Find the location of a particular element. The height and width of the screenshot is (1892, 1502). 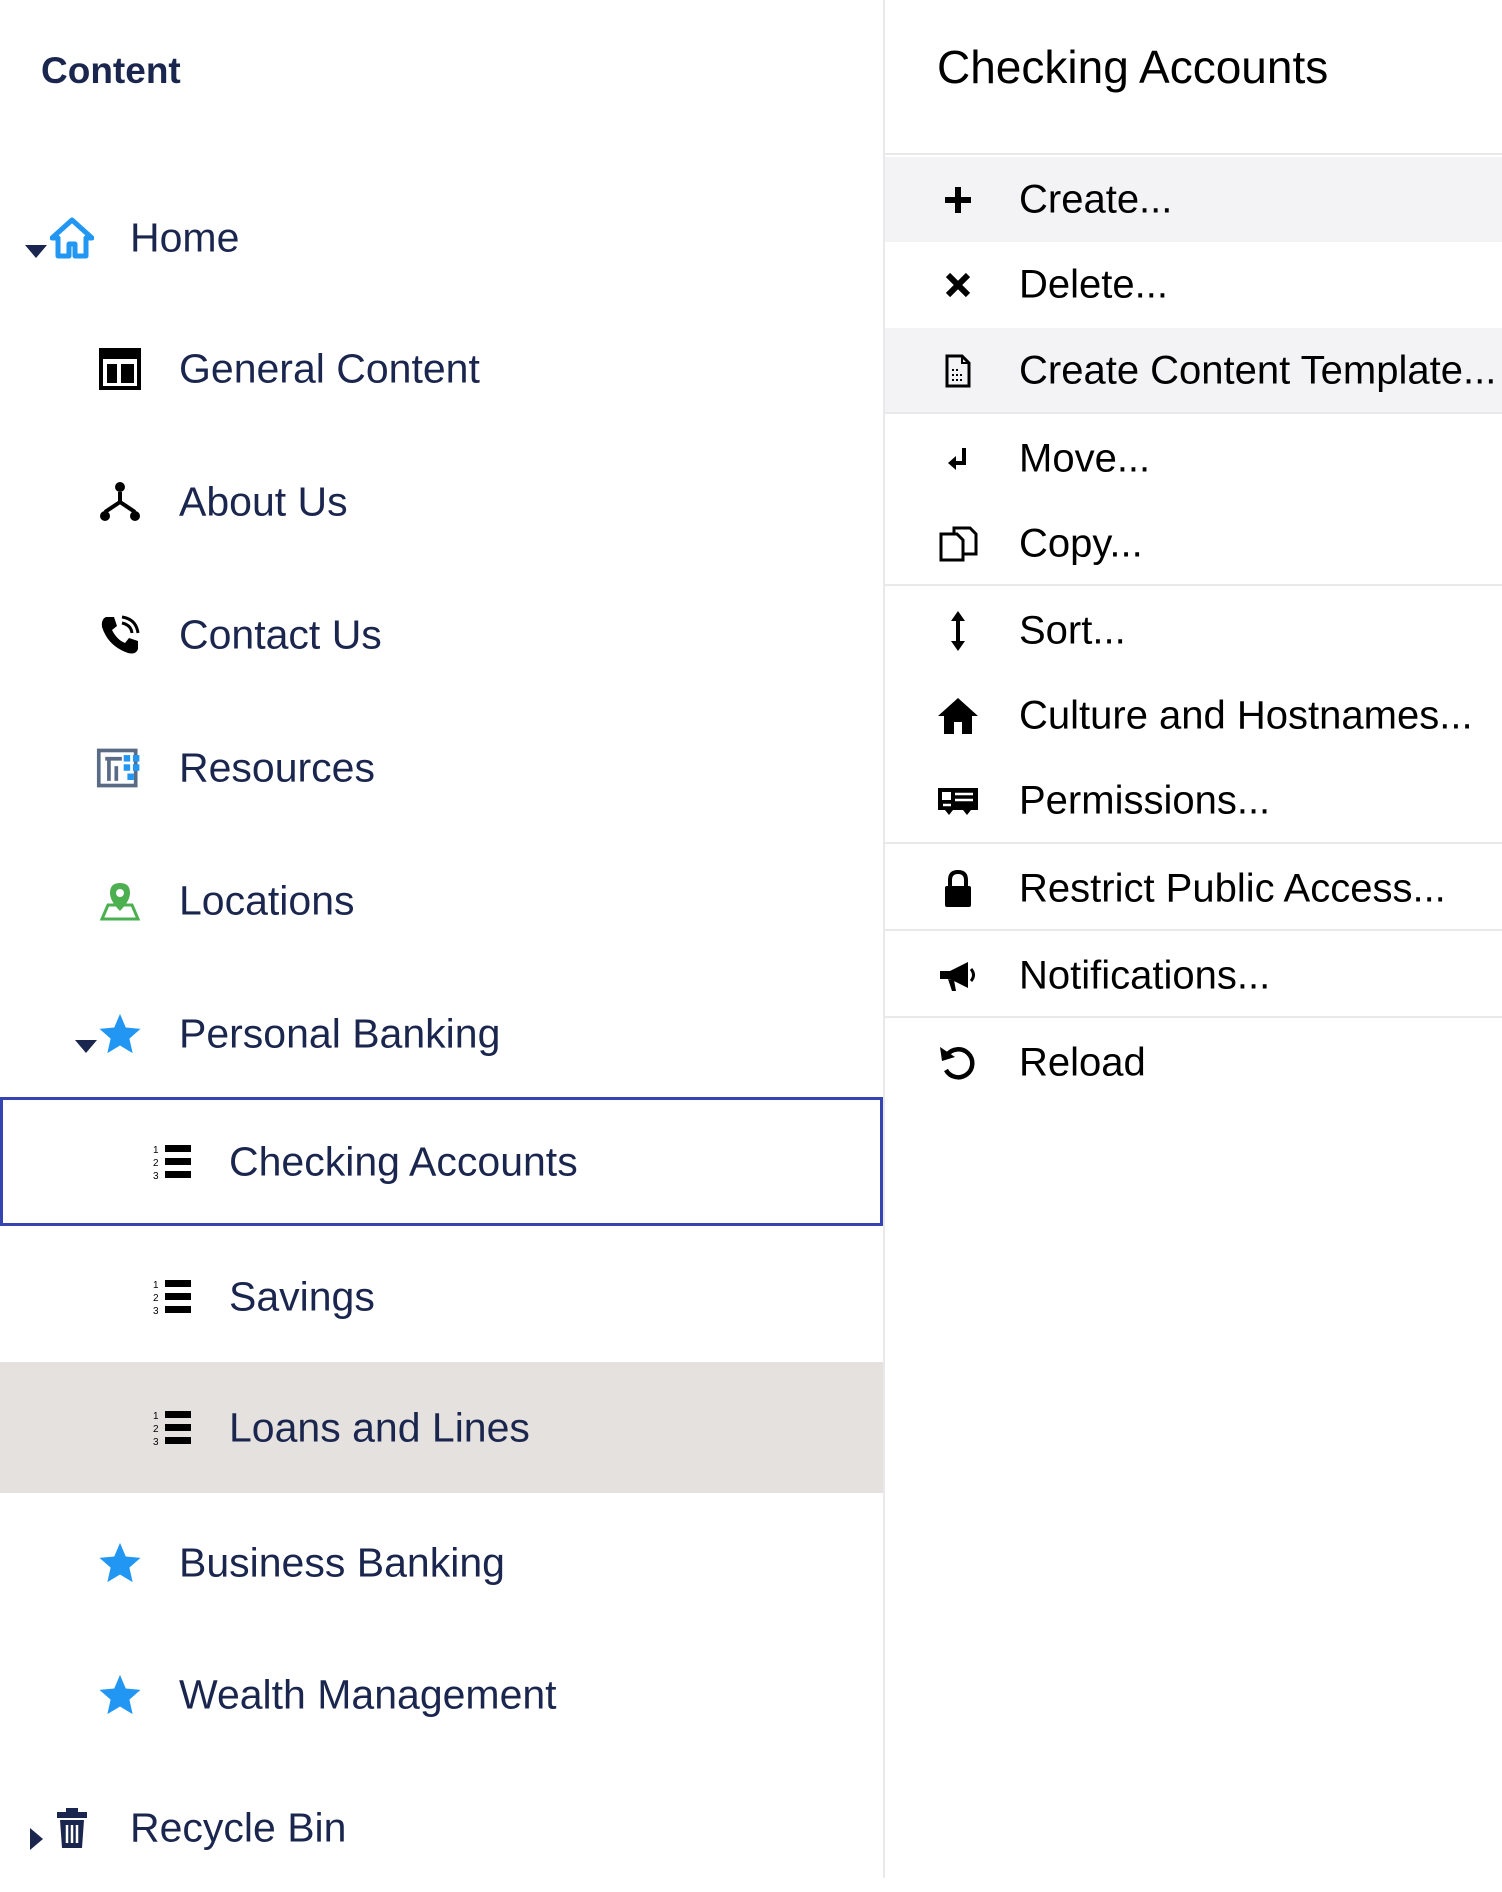

permissions-icon is located at coordinates (958, 801).